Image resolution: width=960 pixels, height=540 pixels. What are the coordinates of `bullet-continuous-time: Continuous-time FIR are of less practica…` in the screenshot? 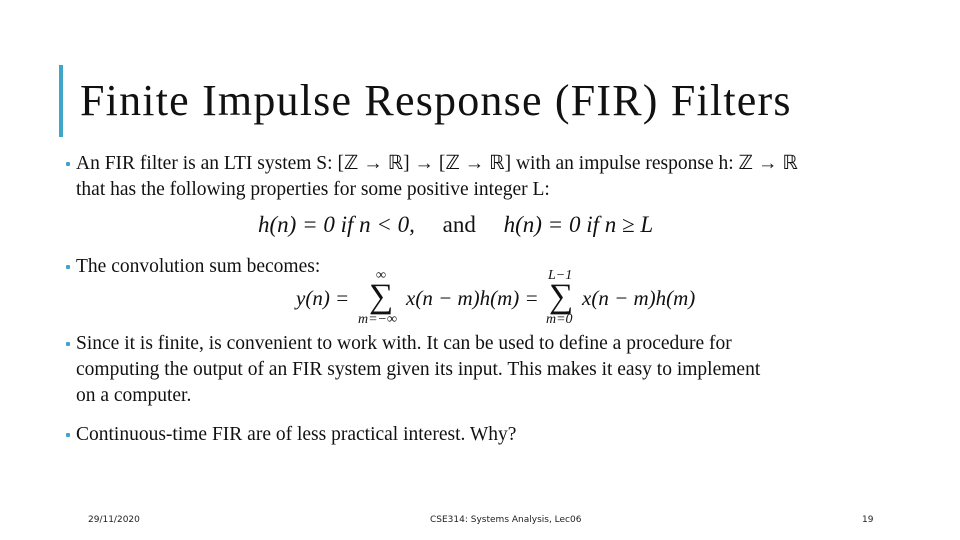 It's located at (291, 435).